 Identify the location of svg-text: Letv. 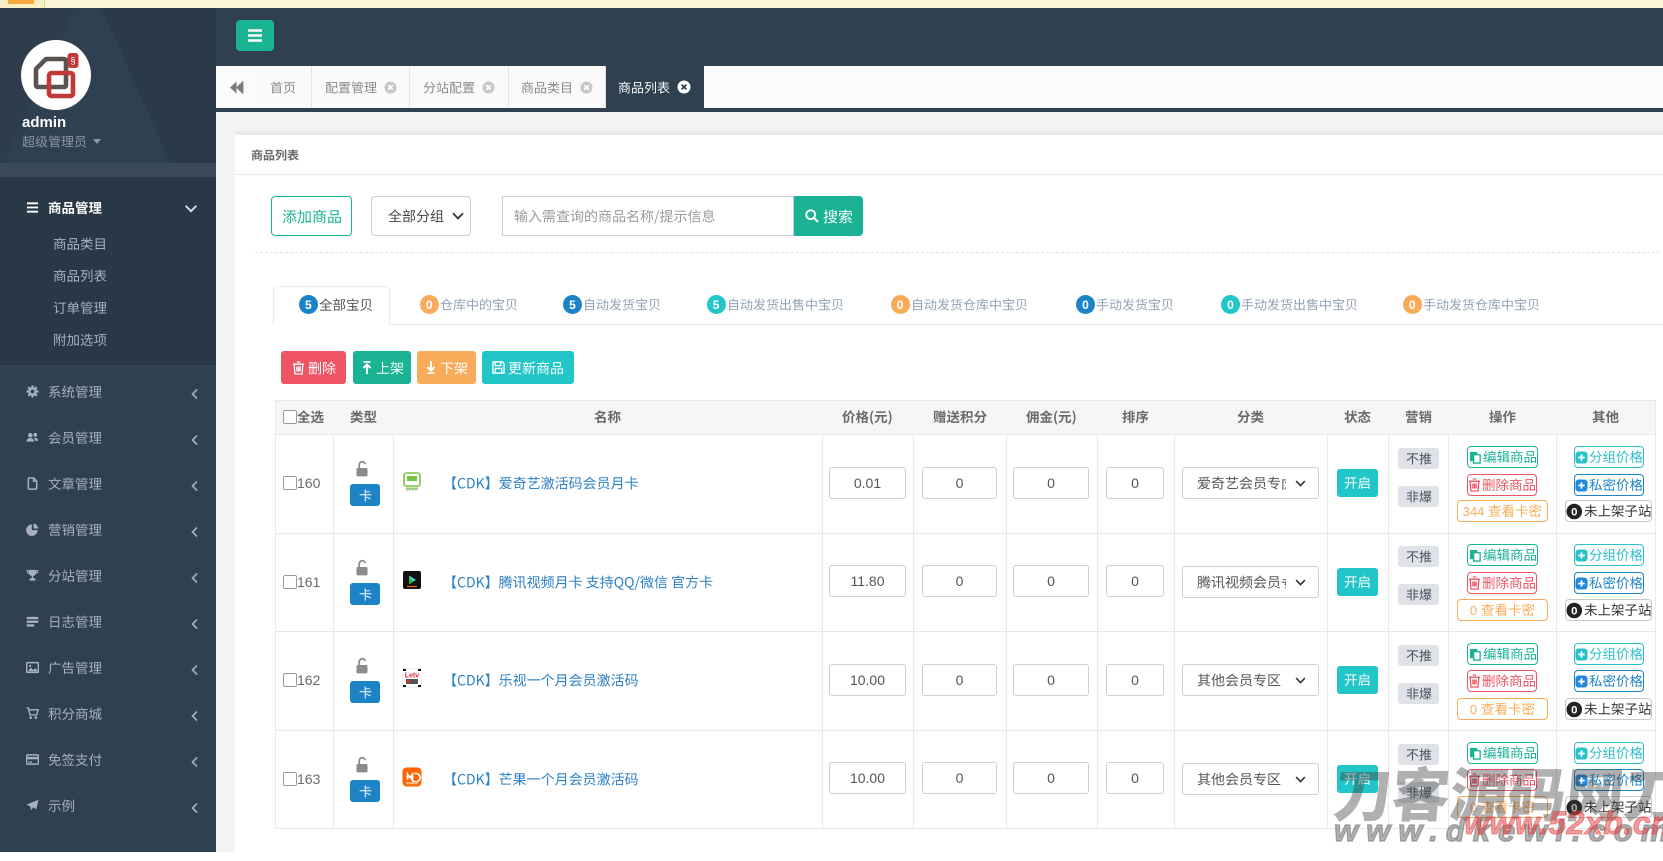
(412, 676).